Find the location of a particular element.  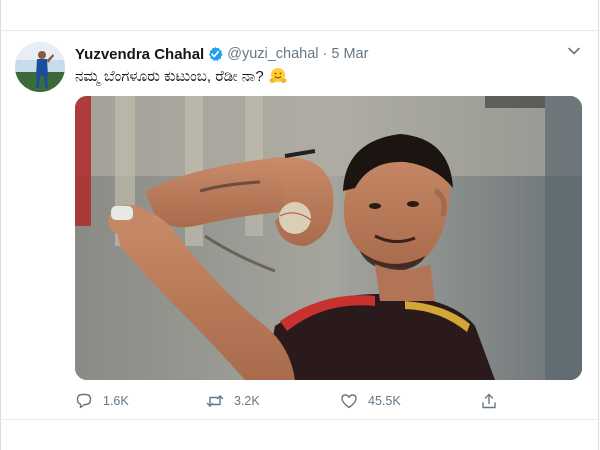

author-handle: @yuzi_chahal is located at coordinates (272, 54).